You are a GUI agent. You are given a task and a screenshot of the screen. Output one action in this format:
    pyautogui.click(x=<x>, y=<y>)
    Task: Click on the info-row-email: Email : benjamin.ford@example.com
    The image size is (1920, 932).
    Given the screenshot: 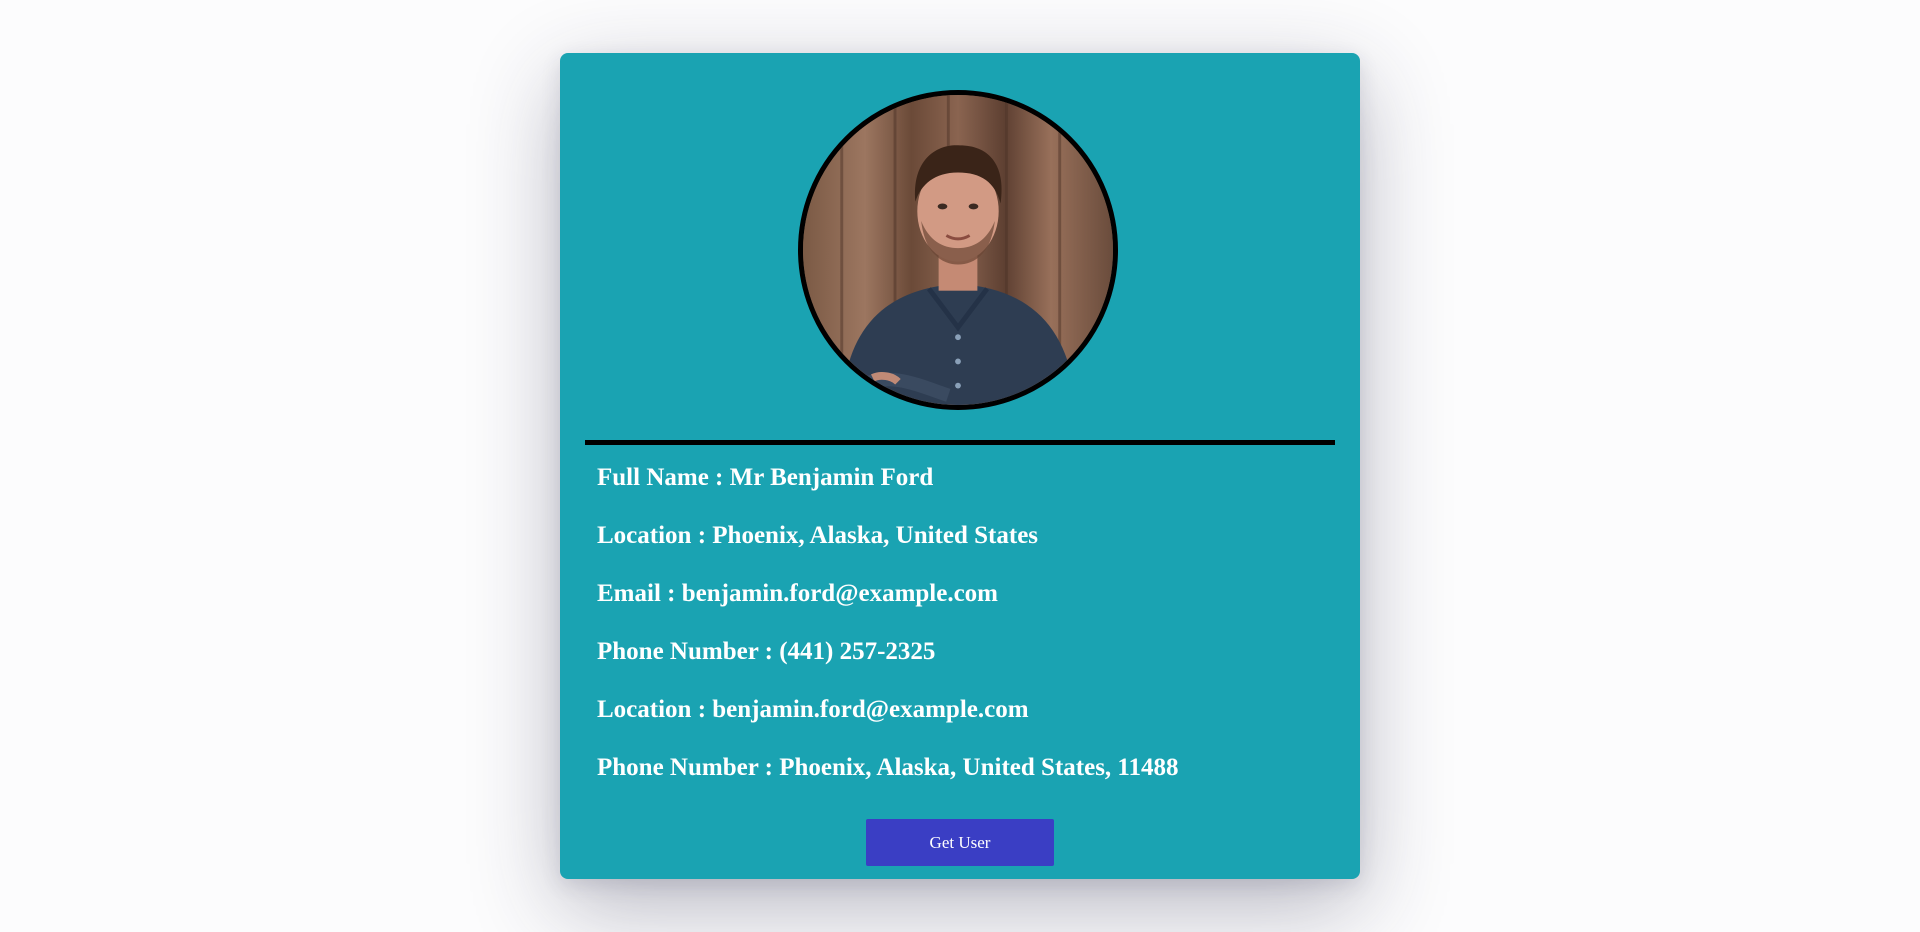 What is the action you would take?
    pyautogui.click(x=967, y=603)
    